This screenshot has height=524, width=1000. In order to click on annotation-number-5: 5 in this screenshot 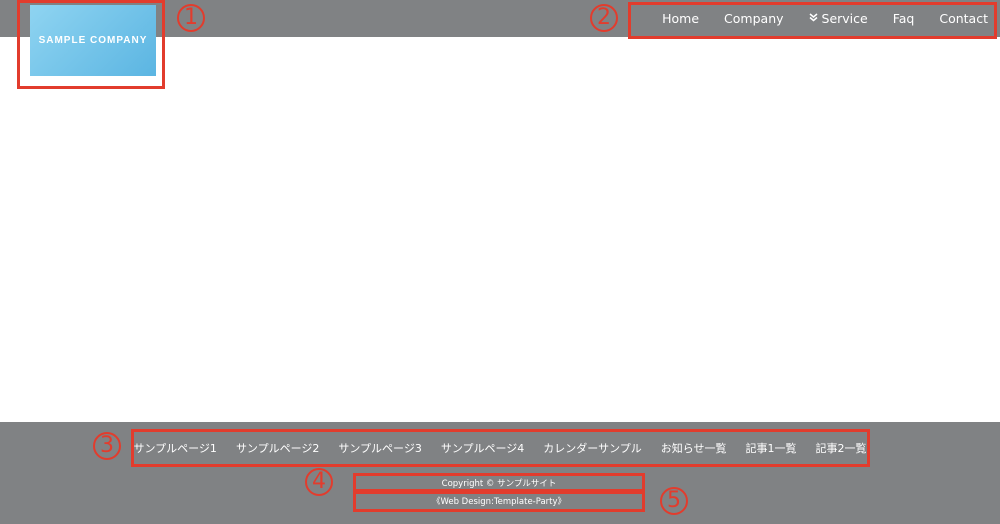, I will do `click(674, 501)`.